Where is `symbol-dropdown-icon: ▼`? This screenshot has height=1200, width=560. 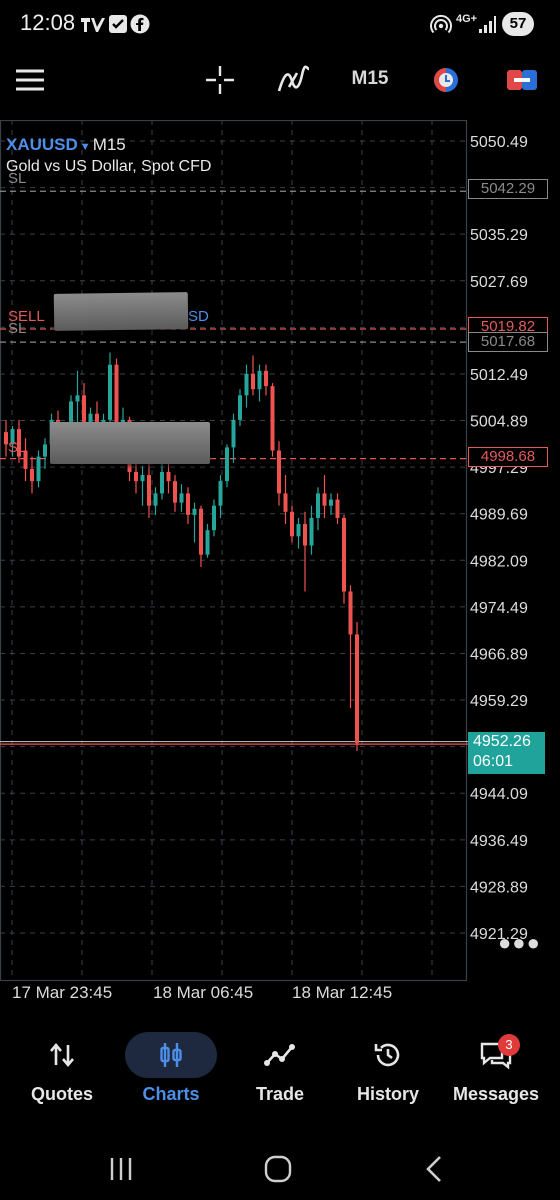 symbol-dropdown-icon: ▼ is located at coordinates (85, 147).